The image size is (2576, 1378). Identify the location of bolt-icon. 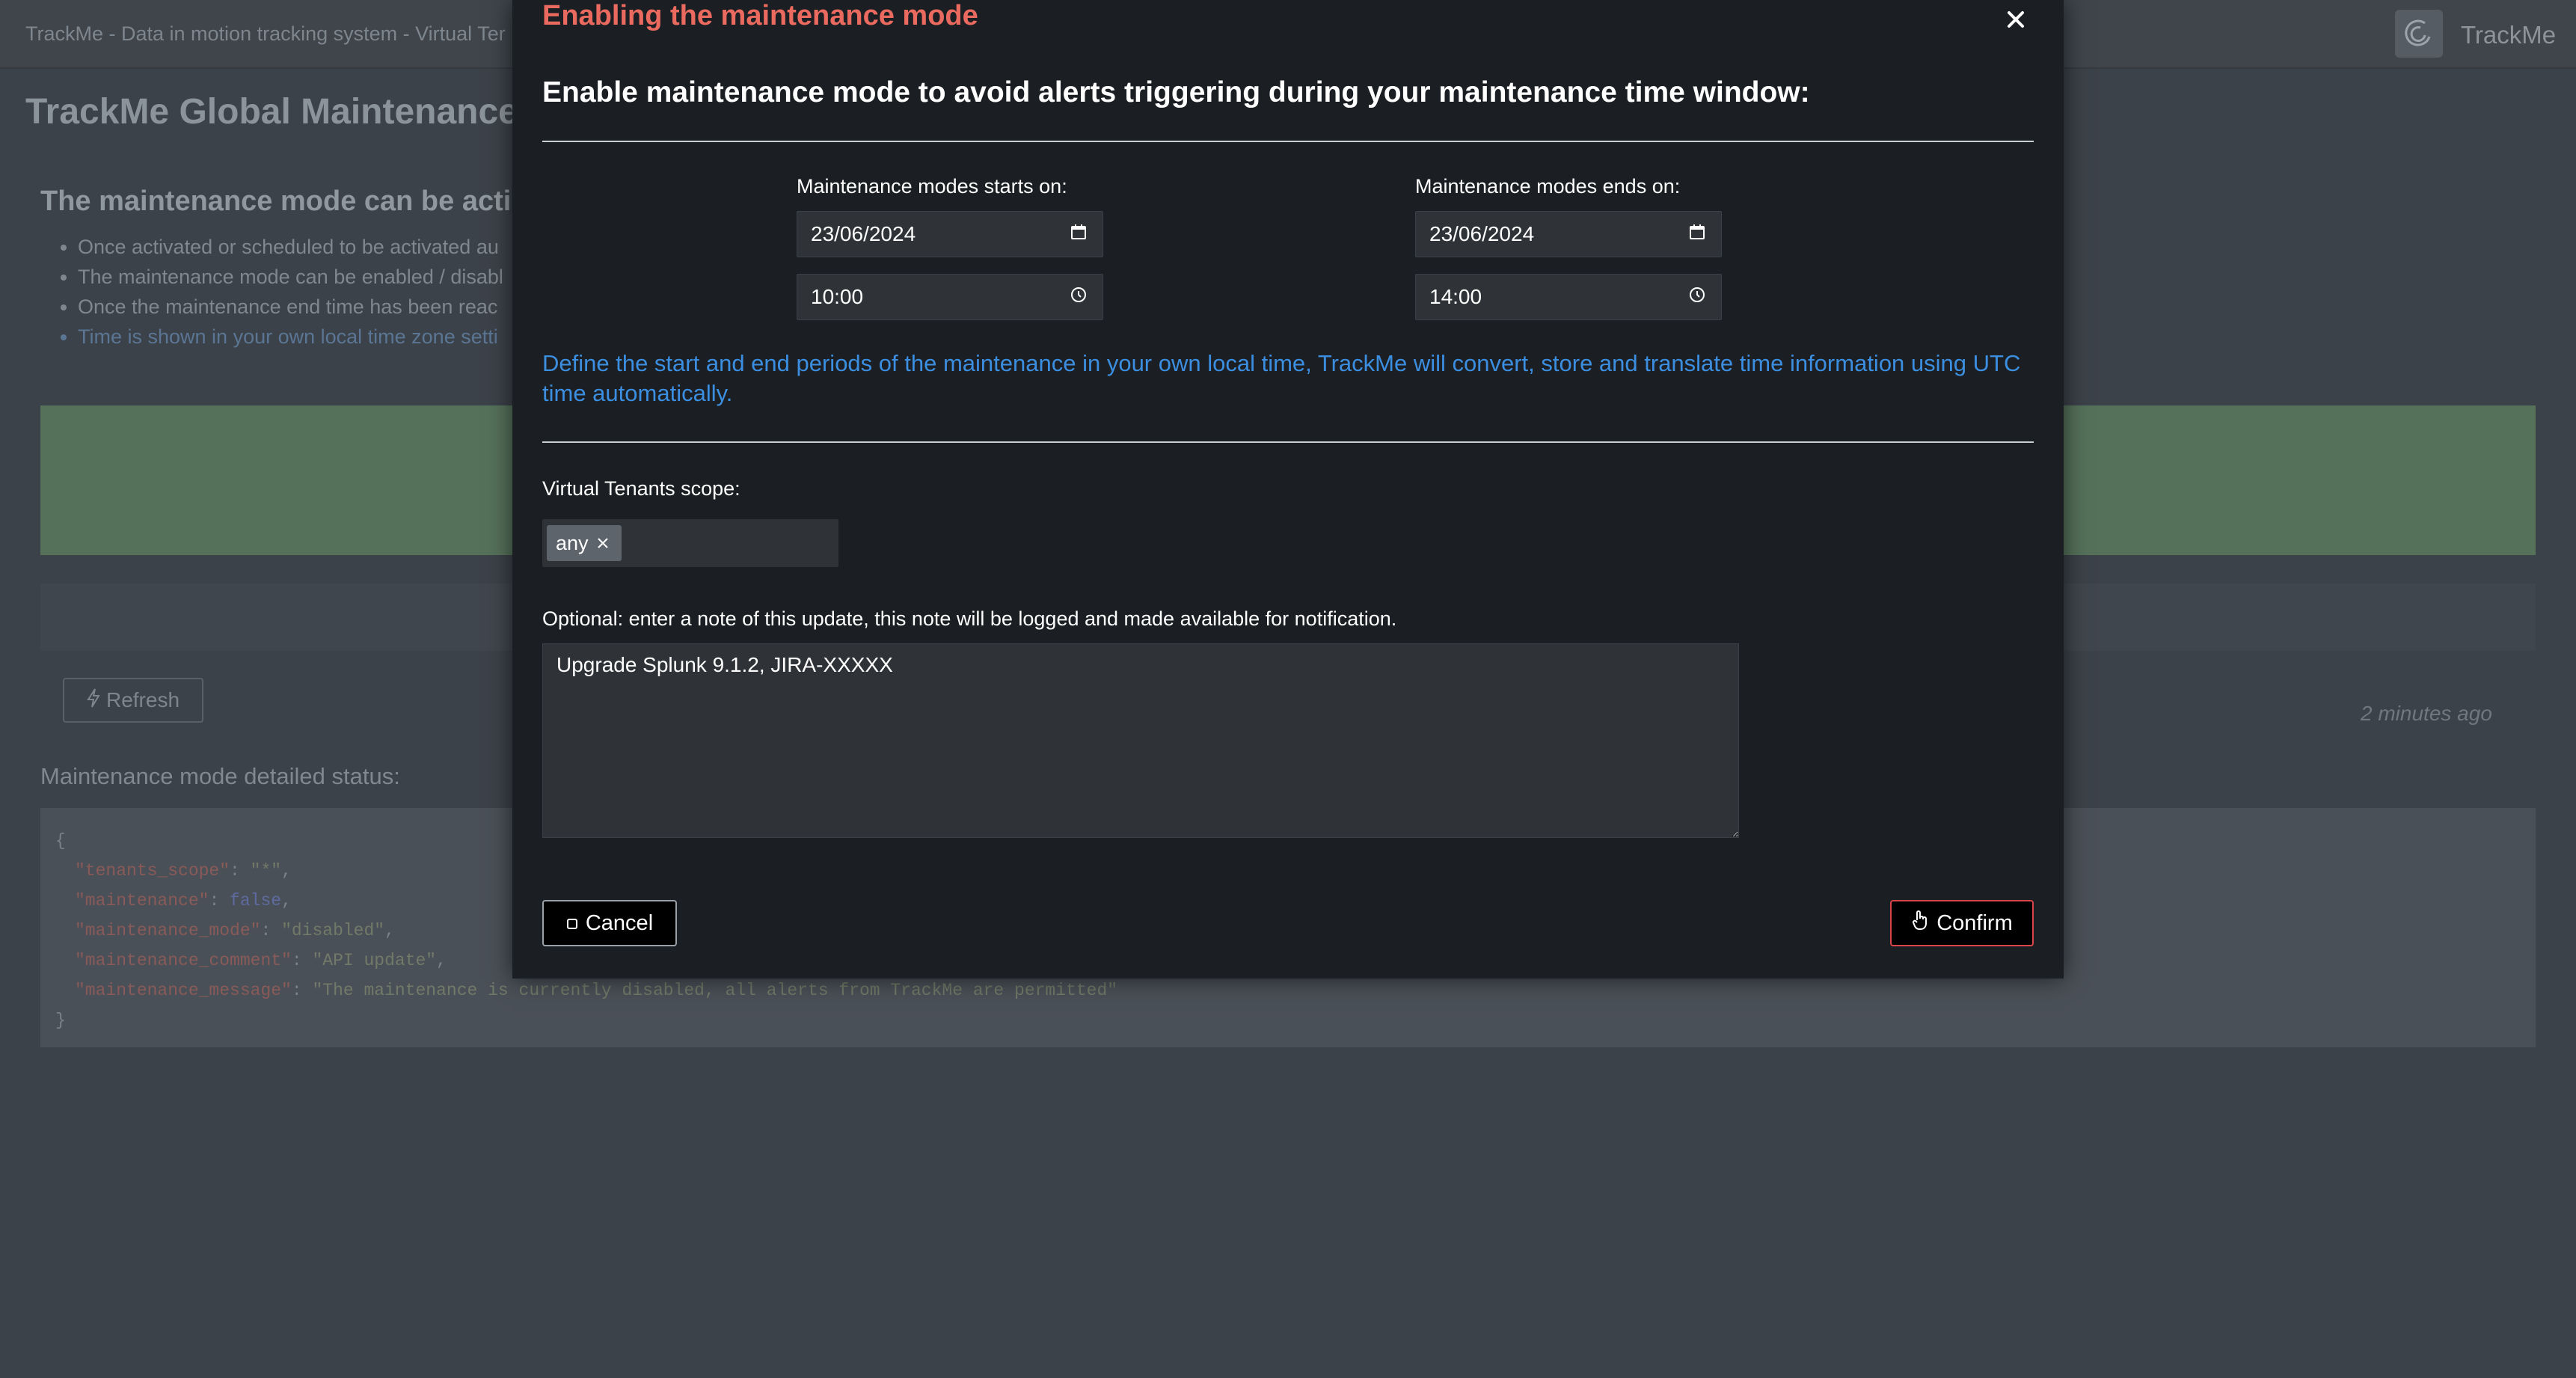
(93, 700).